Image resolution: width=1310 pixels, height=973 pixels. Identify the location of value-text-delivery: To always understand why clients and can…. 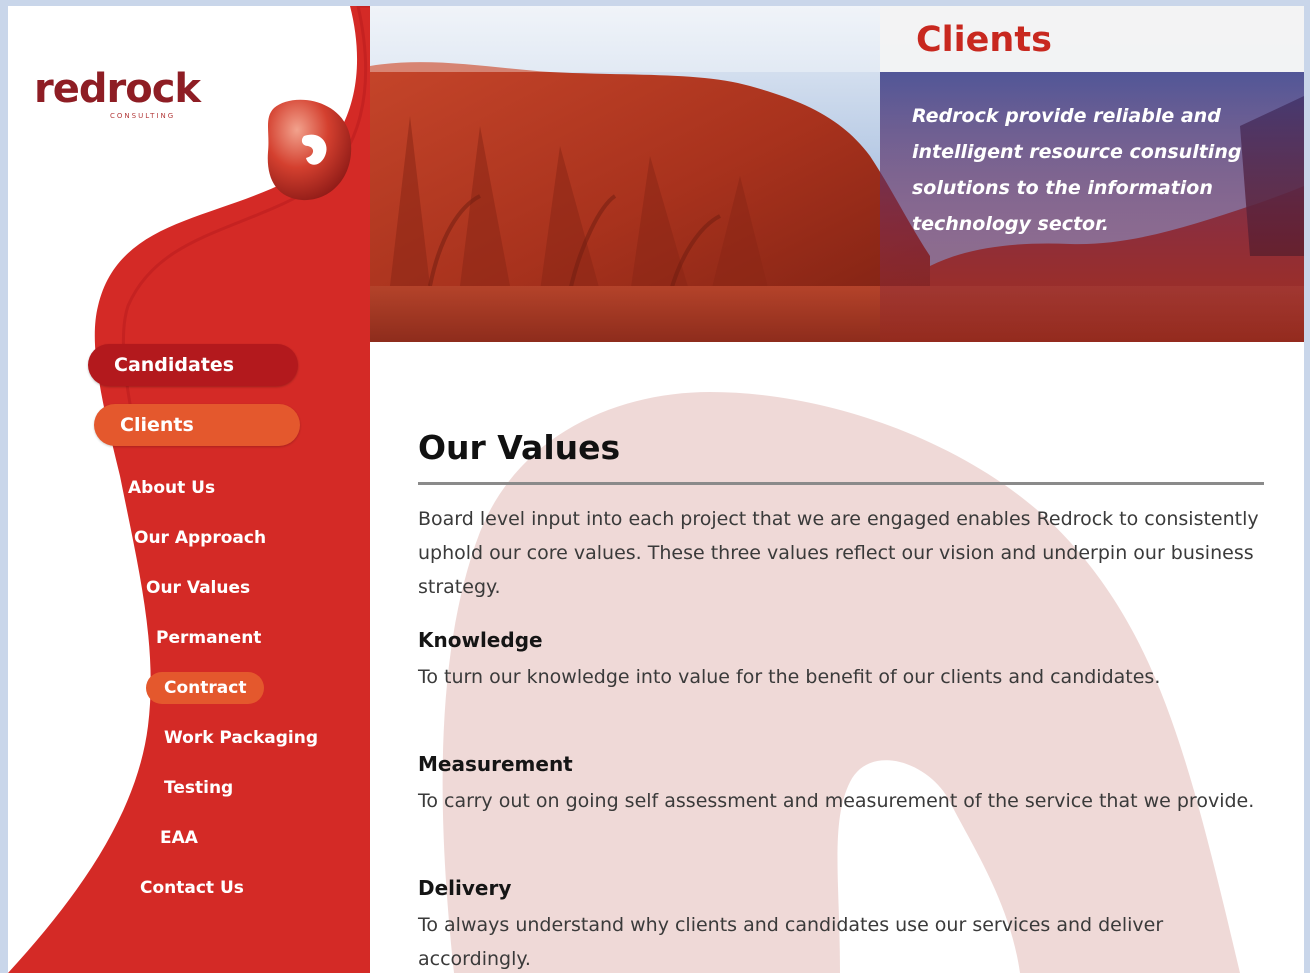
(791, 942).